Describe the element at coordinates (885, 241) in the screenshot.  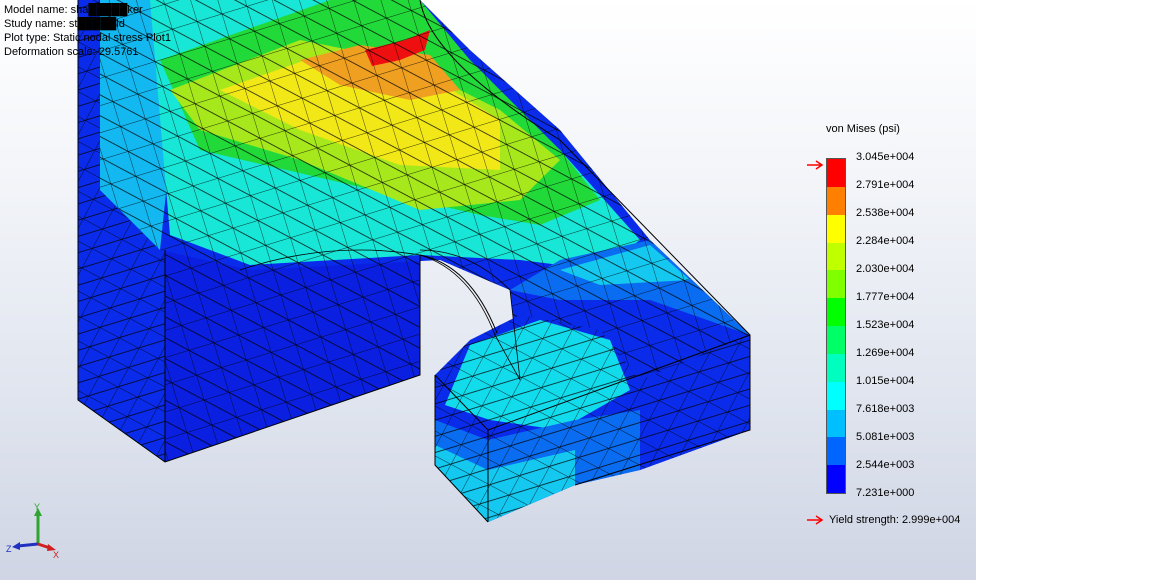
I see `legend-tick-label: 2.284e+004` at that location.